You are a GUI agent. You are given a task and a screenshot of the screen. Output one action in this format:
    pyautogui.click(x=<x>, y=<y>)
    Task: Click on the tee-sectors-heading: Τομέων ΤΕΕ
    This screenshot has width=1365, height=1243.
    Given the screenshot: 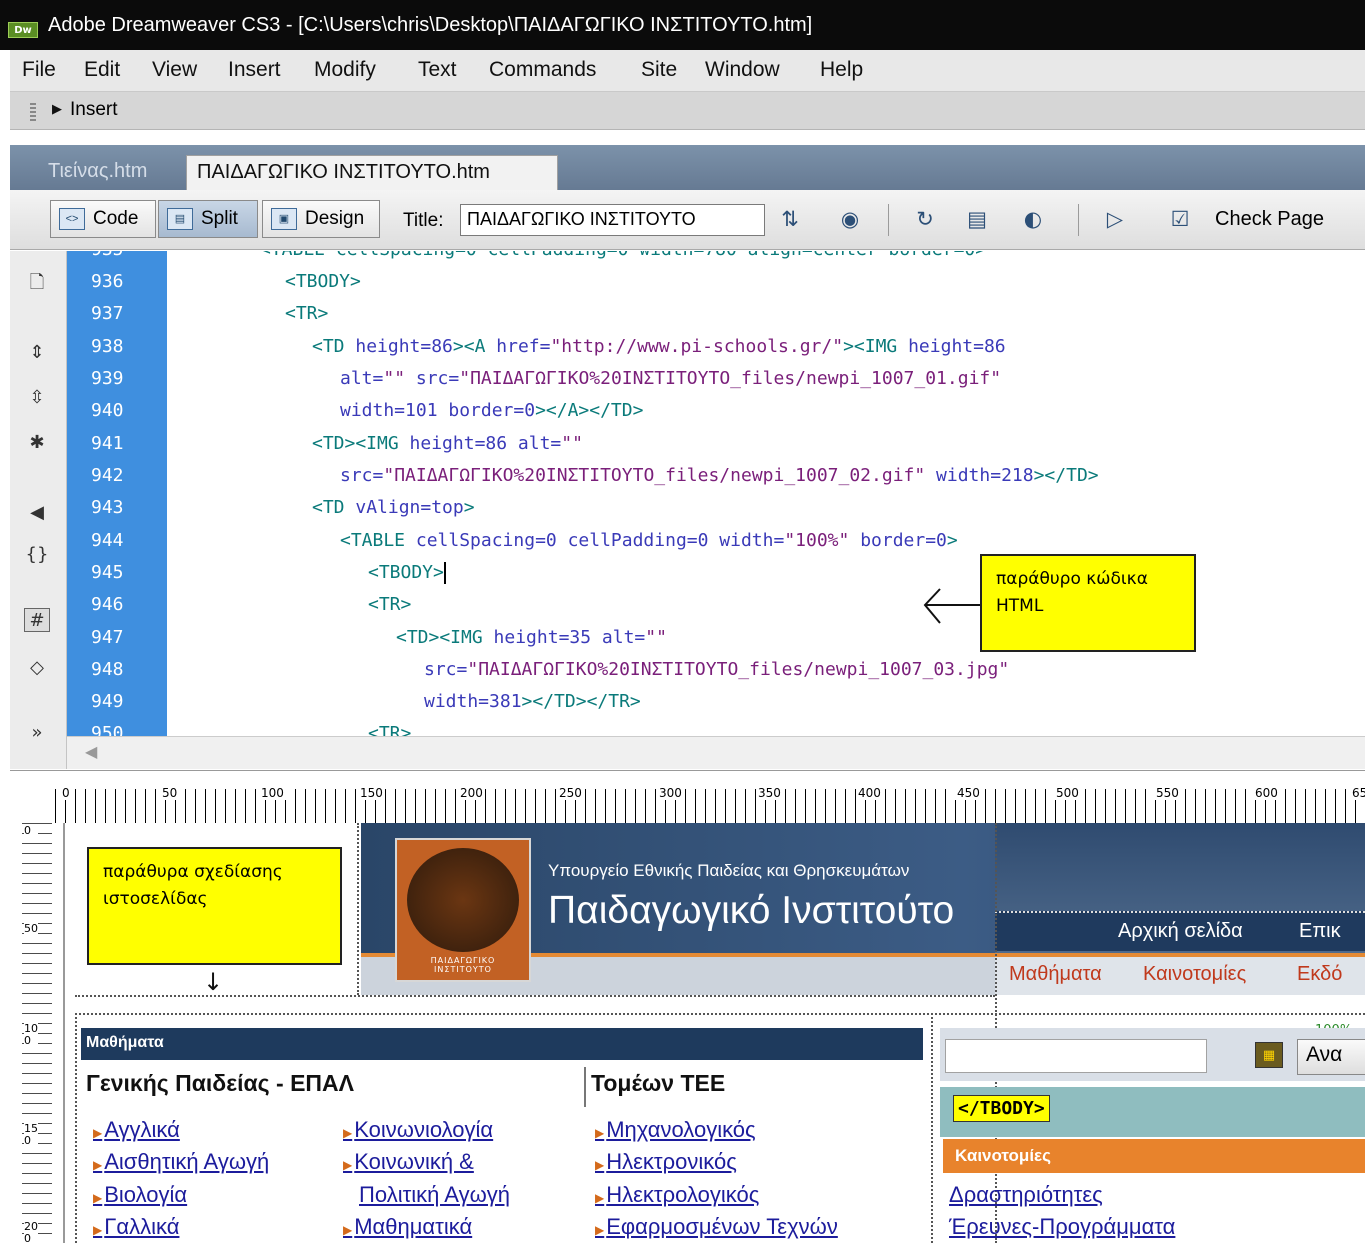 What is the action you would take?
    pyautogui.click(x=658, y=1083)
    